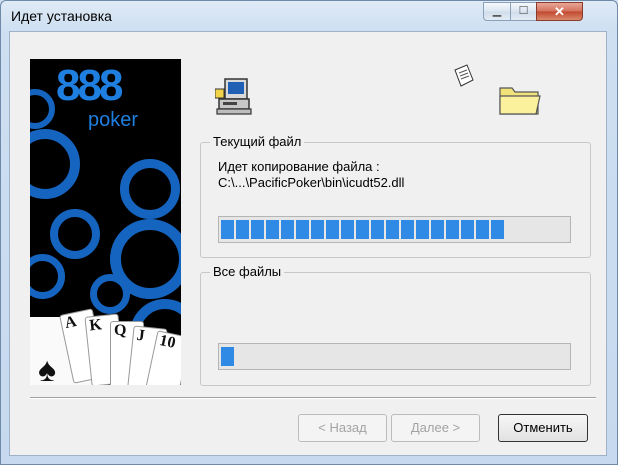 Image resolution: width=618 pixels, height=465 pixels. I want to click on all-files-legend: Все файлы, so click(247, 271).